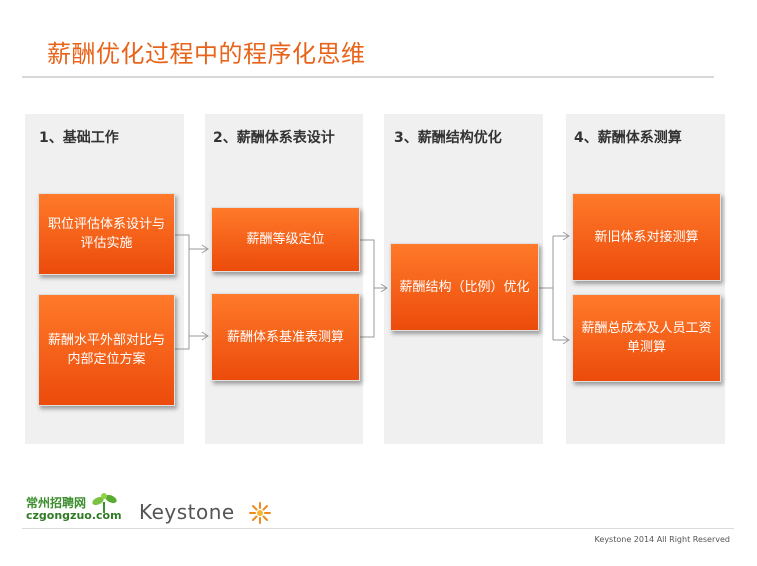 The image size is (757, 566). Describe the element at coordinates (368, 77) in the screenshot. I see `title-divider` at that location.